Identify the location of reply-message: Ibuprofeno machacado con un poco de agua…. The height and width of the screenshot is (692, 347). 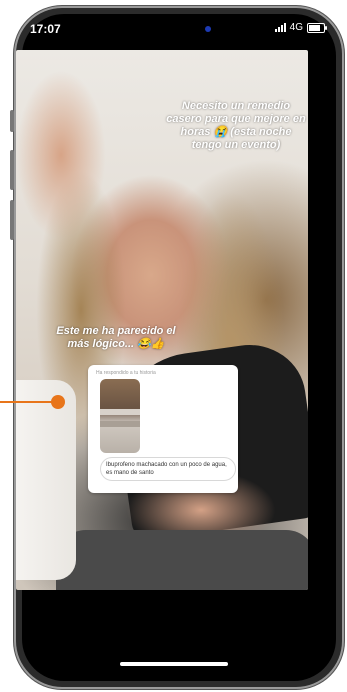
(168, 469).